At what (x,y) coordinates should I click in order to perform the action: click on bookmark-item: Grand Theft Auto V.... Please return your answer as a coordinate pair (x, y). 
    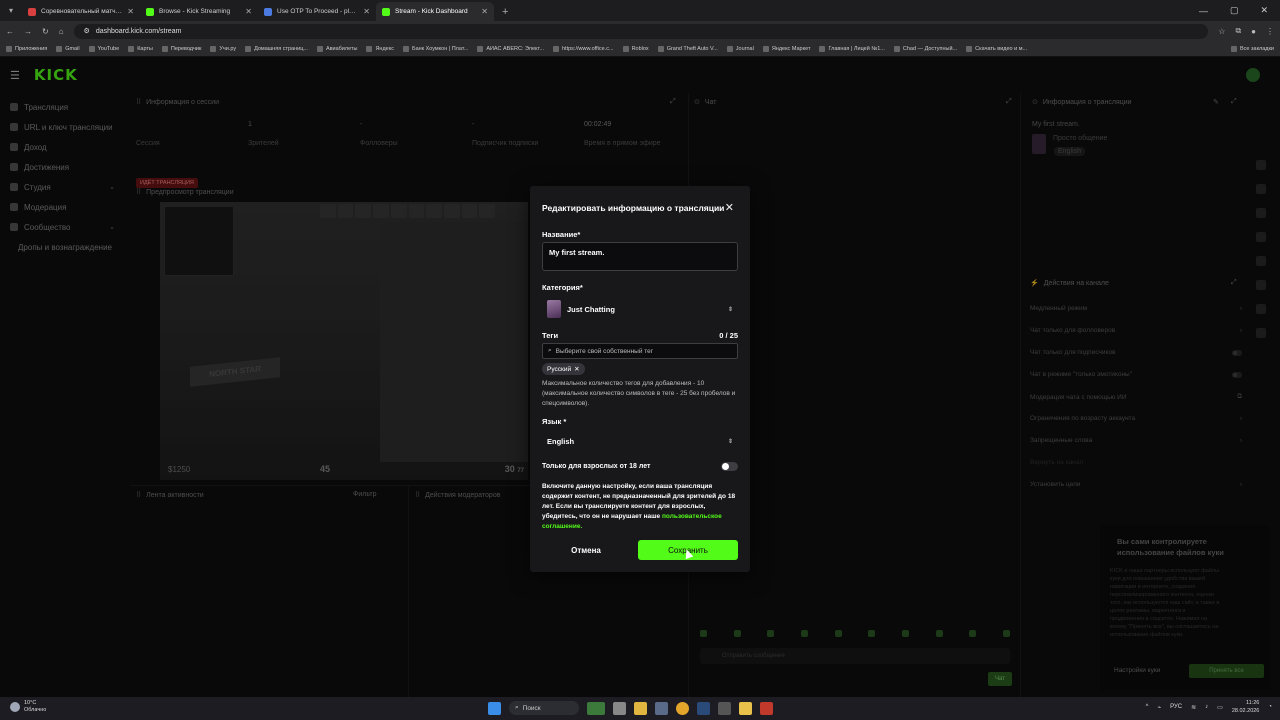
    Looking at the image, I should click on (687, 48).